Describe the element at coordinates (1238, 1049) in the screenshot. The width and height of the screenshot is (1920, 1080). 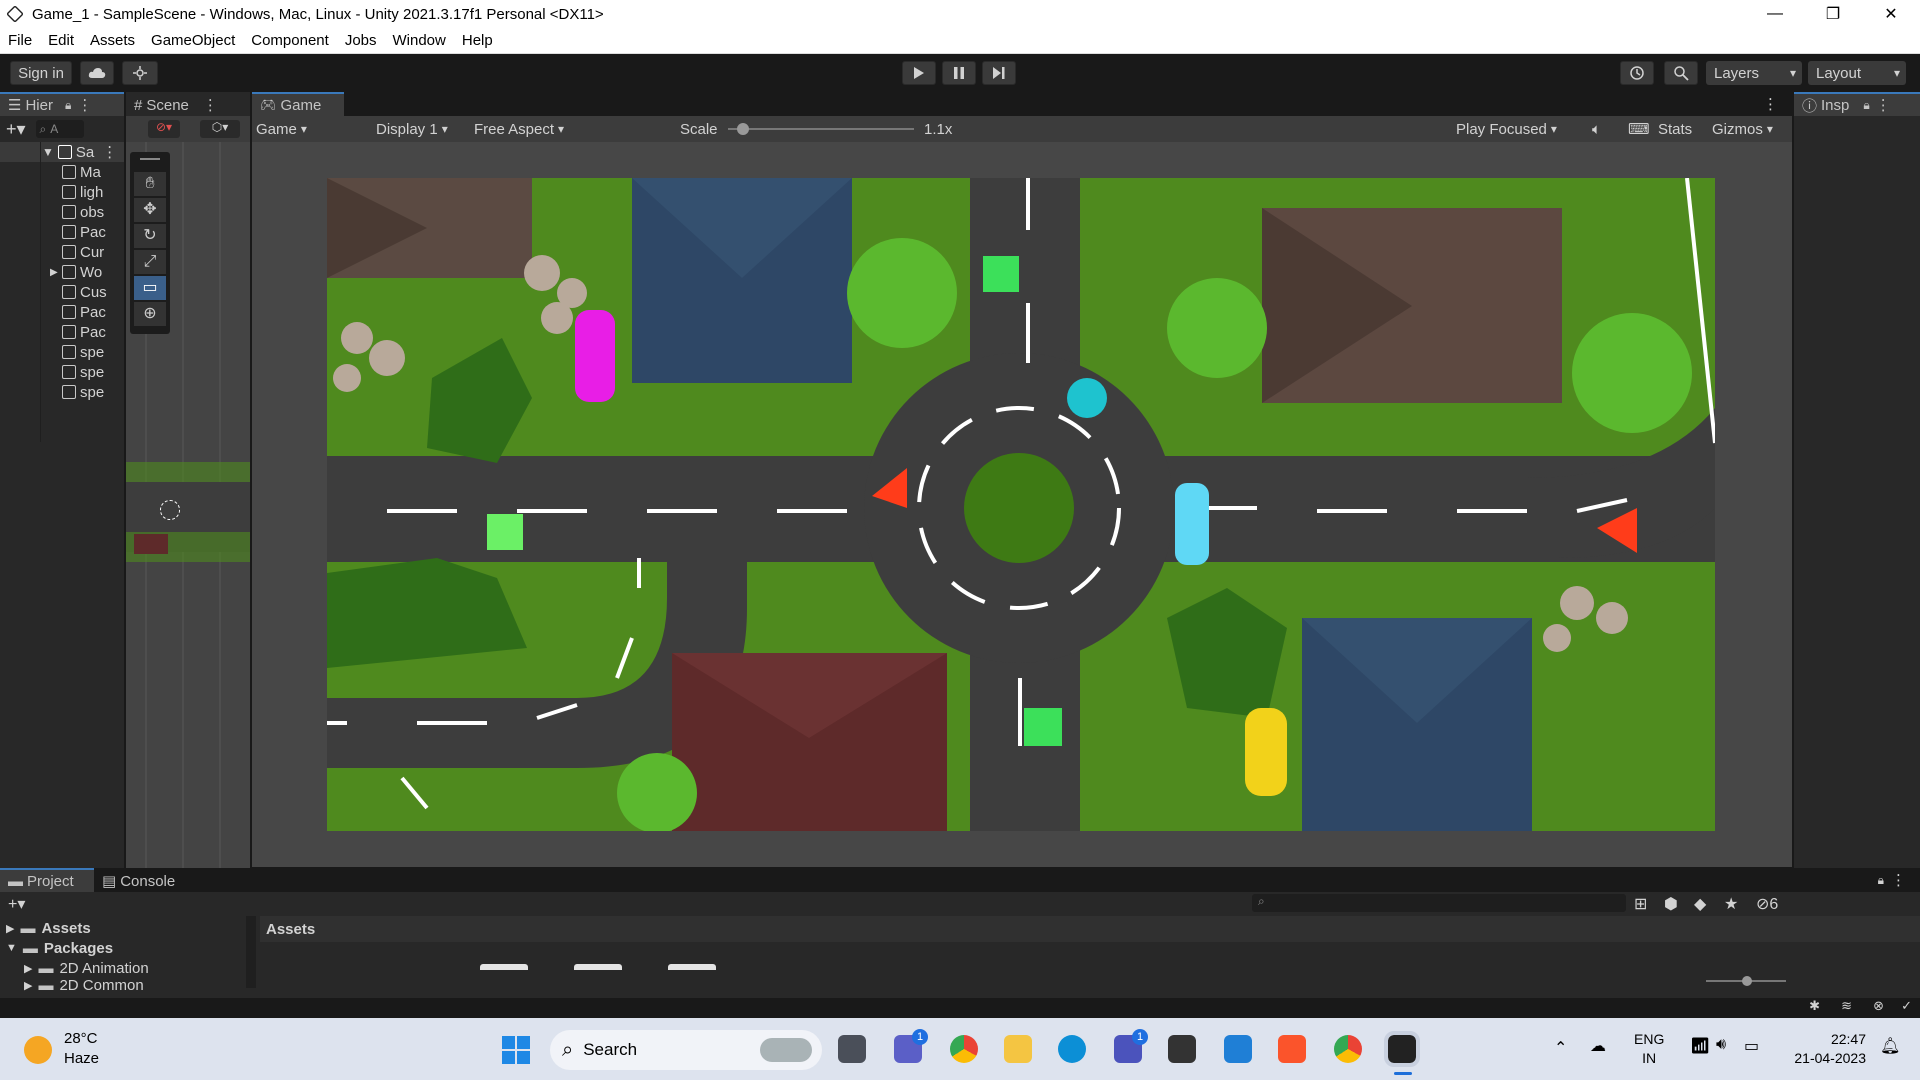
I see `vscode-icon` at that location.